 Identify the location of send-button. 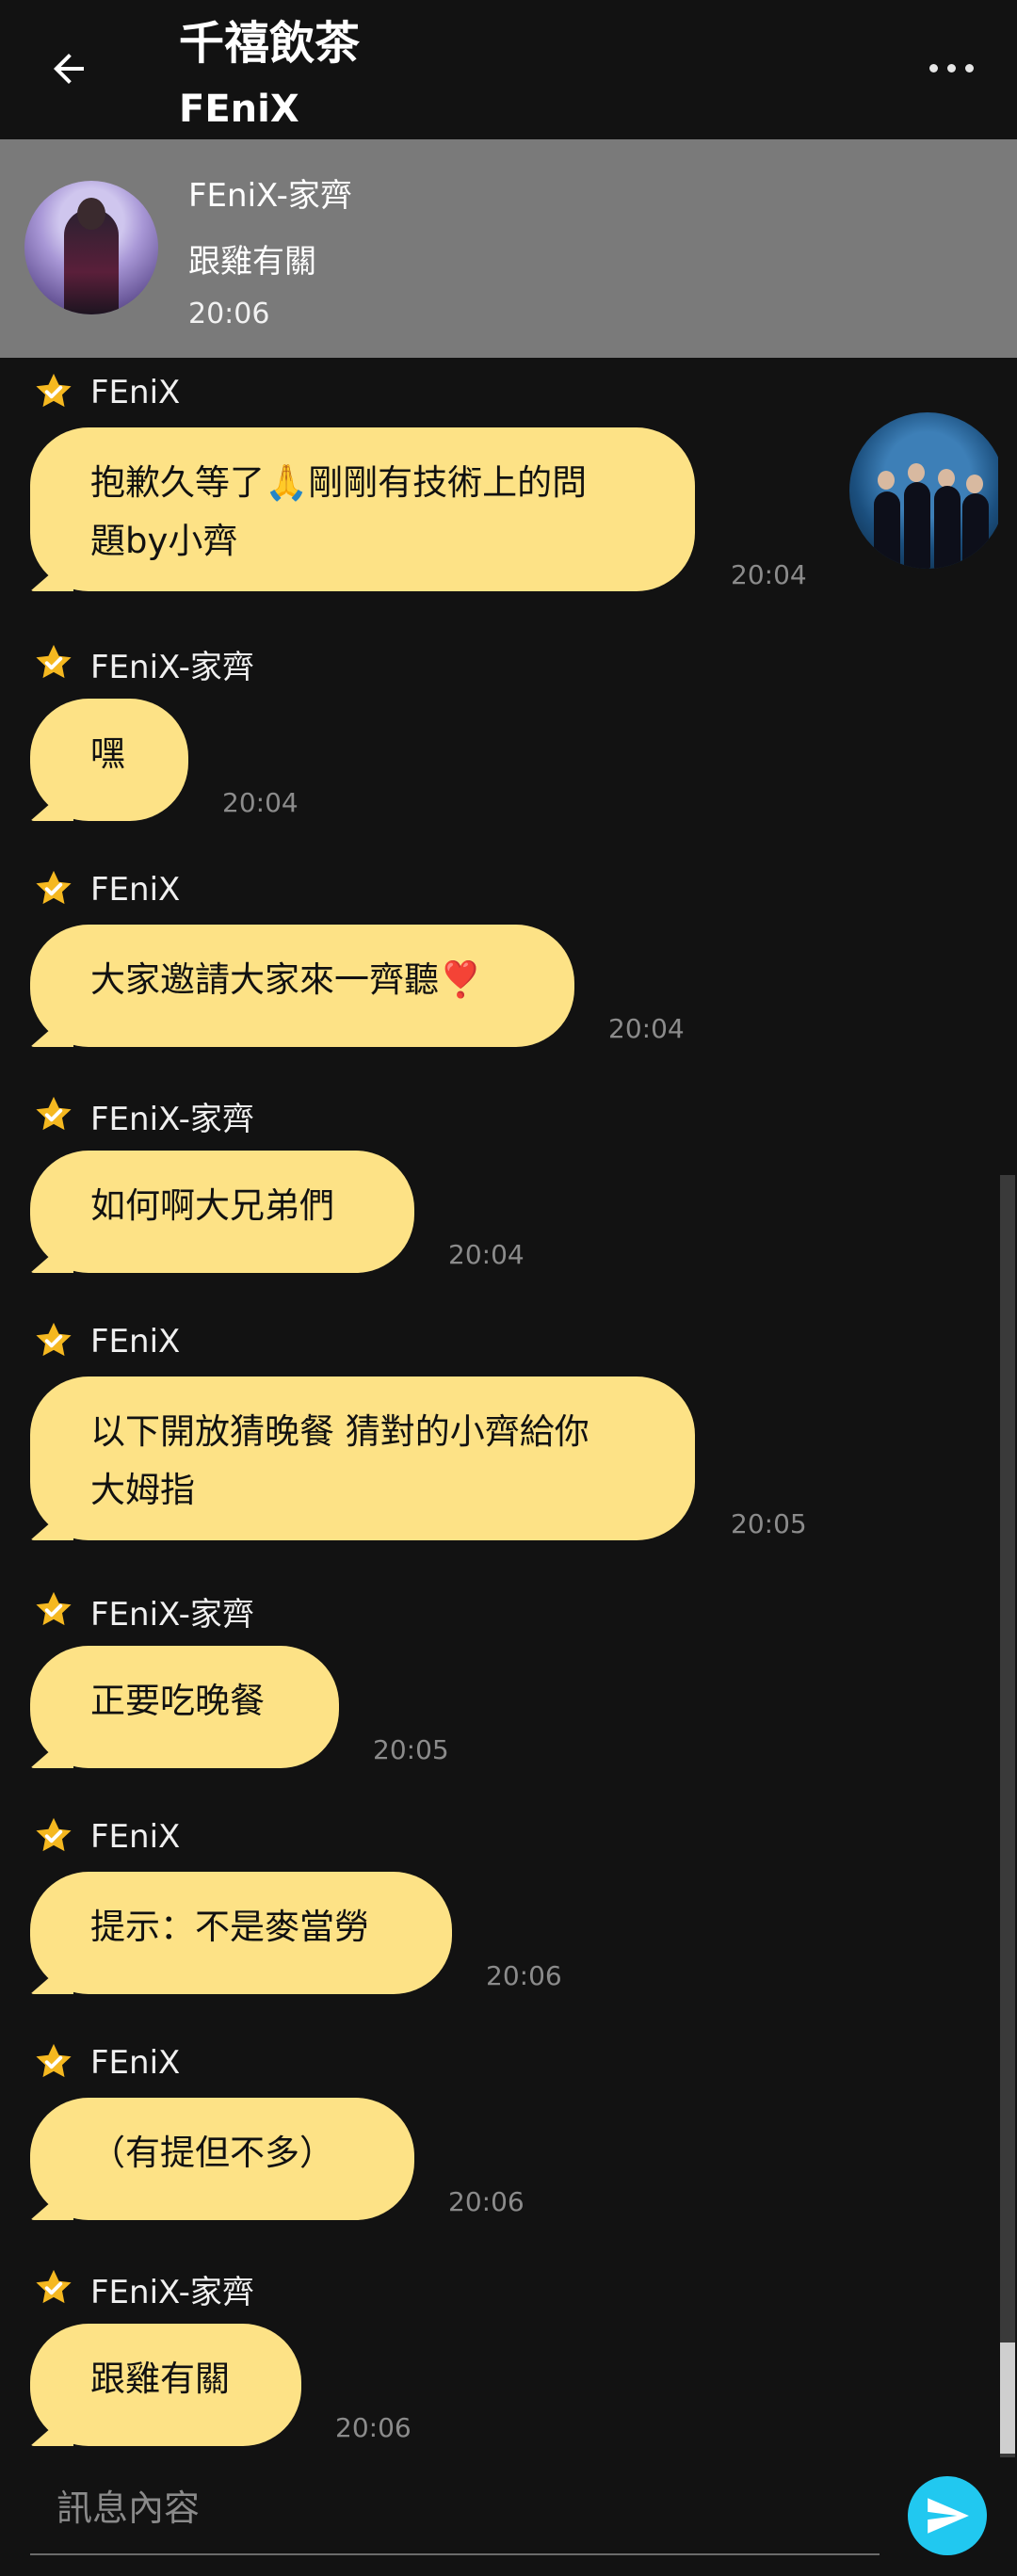
(947, 2515).